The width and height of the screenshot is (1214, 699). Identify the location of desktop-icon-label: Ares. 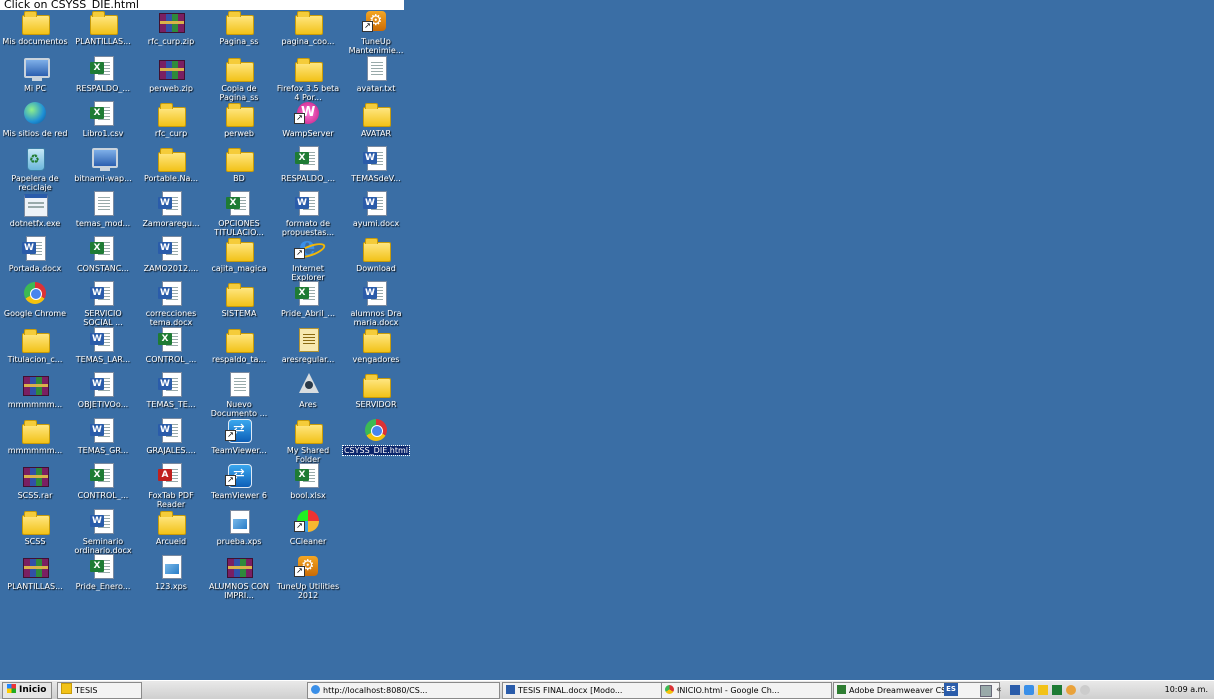
(308, 404).